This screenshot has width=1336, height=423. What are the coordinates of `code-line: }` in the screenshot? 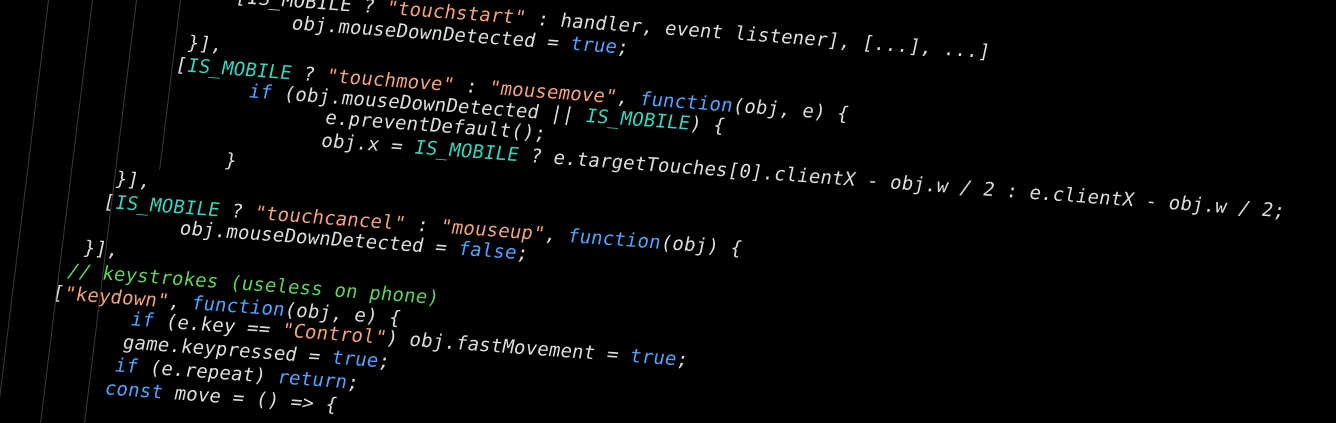 It's located at (207, 158).